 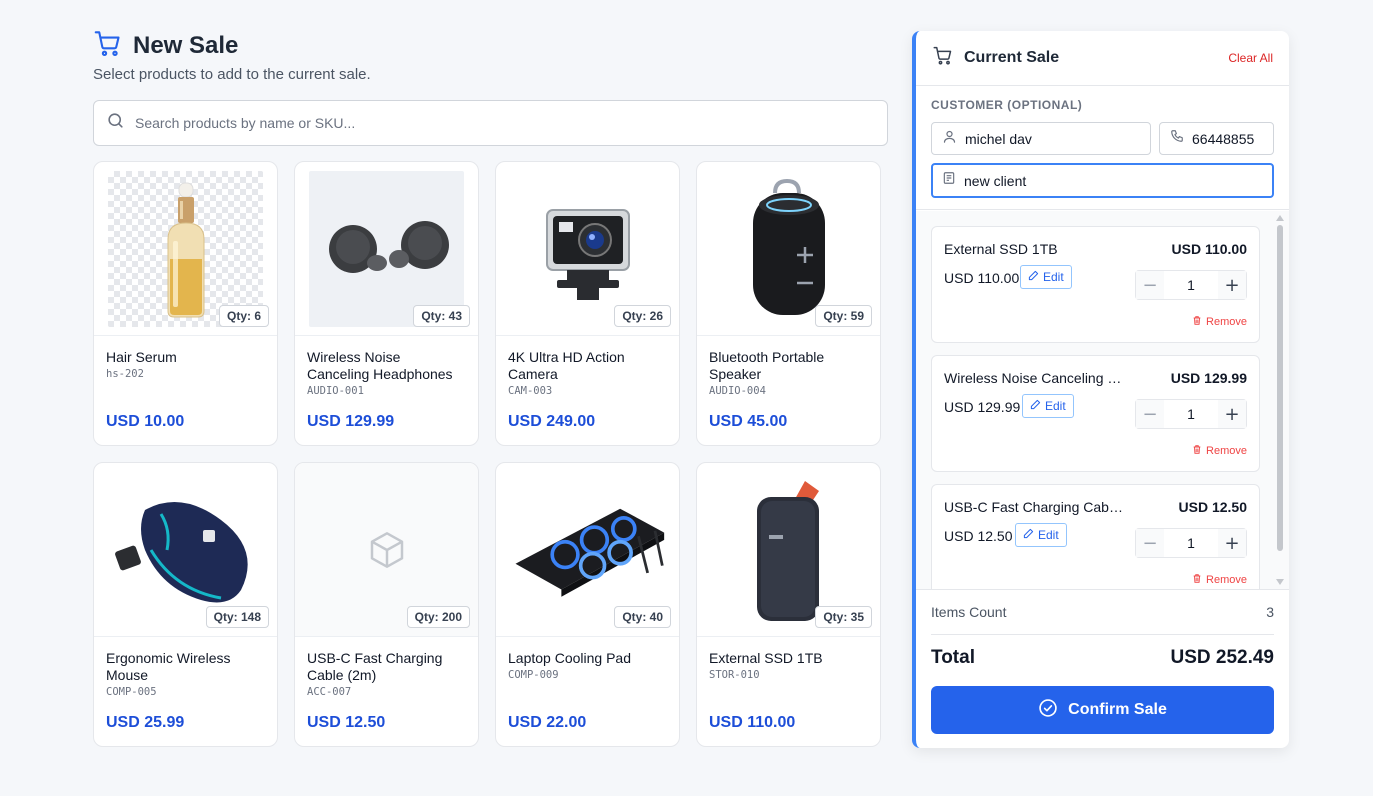 What do you see at coordinates (1177, 138) in the screenshot?
I see `phone-icon` at bounding box center [1177, 138].